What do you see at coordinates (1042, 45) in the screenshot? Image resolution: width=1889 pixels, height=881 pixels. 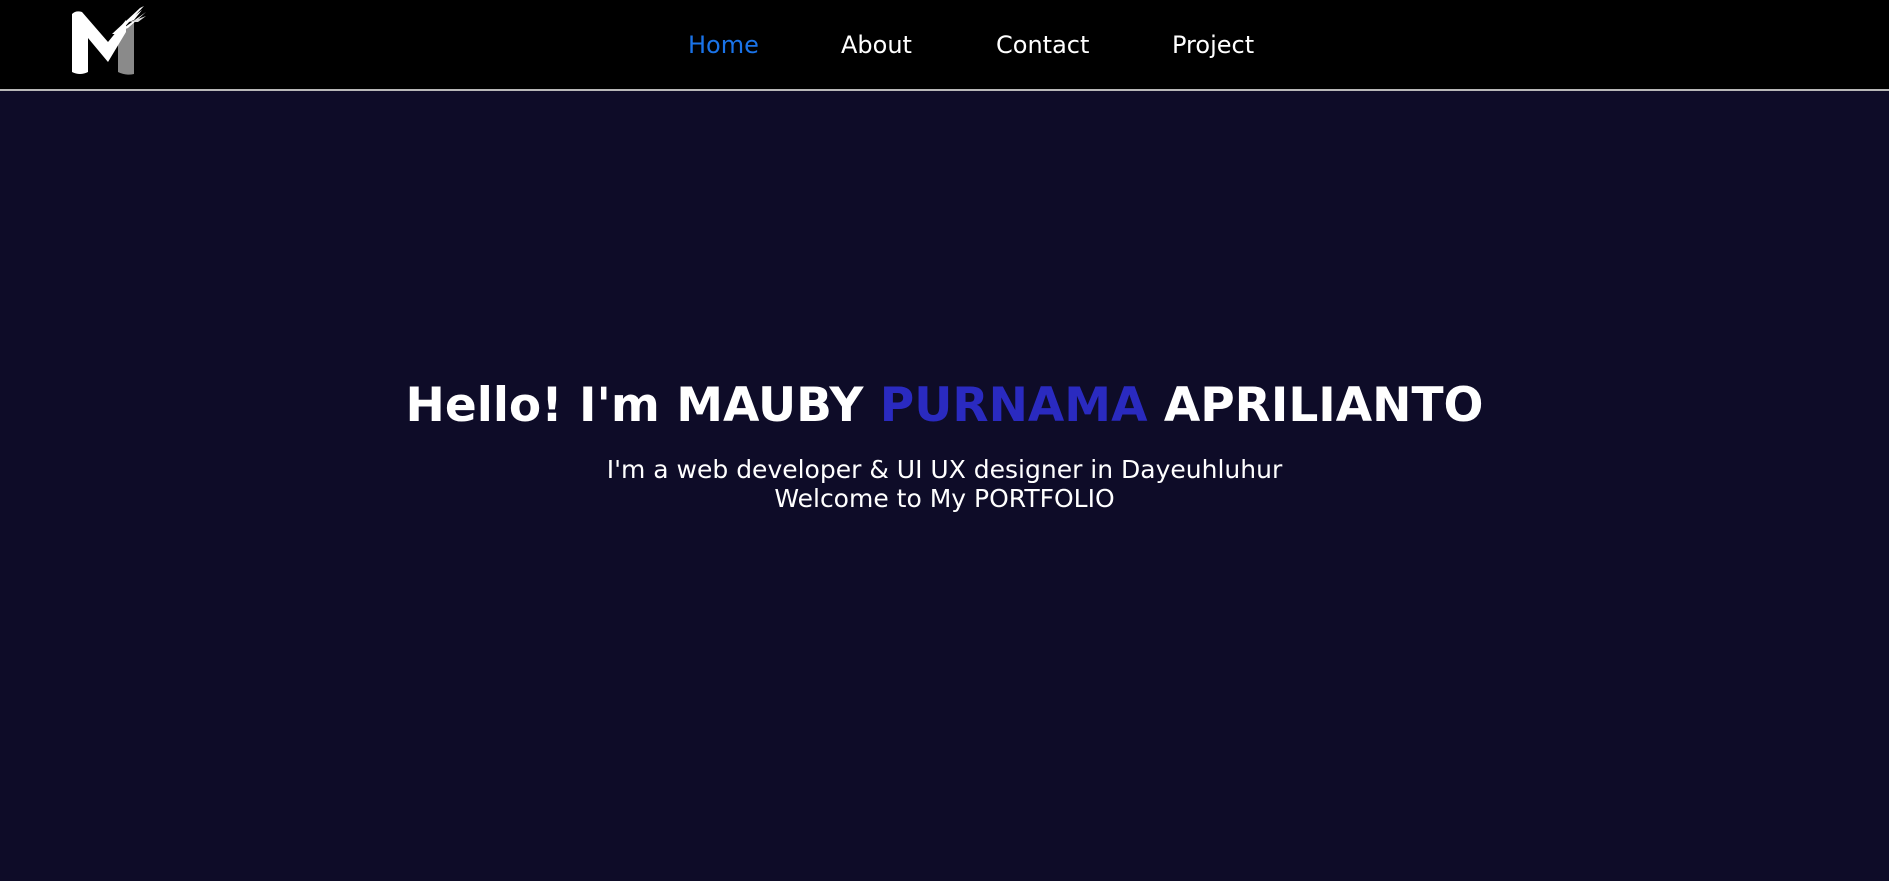 I see `nav-link-contact: Contact` at bounding box center [1042, 45].